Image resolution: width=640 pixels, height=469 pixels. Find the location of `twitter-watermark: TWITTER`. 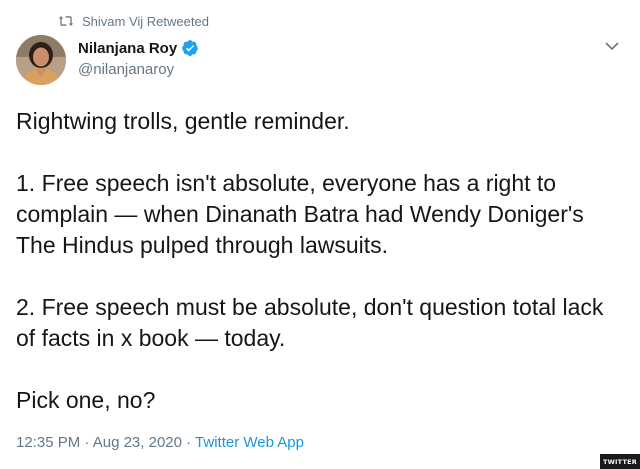

twitter-watermark: TWITTER is located at coordinates (620, 461).